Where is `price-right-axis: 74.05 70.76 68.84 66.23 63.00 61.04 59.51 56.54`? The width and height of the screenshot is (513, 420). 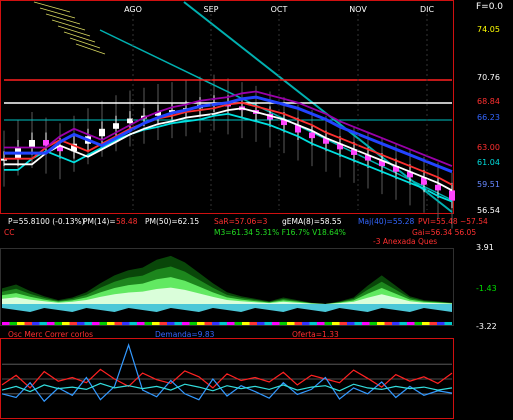 price-right-axis: 74.05 70.76 68.84 66.23 63.00 61.04 59.51 56.54 is located at coordinates (488, 120).